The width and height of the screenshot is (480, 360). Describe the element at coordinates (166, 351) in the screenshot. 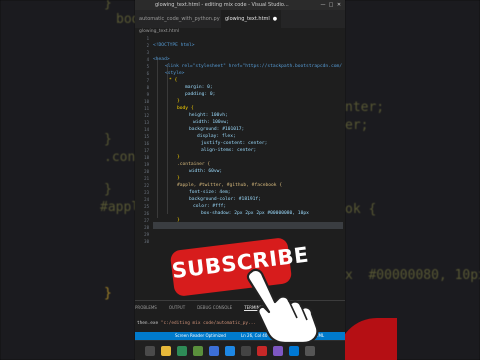

I see `folder-icon` at that location.